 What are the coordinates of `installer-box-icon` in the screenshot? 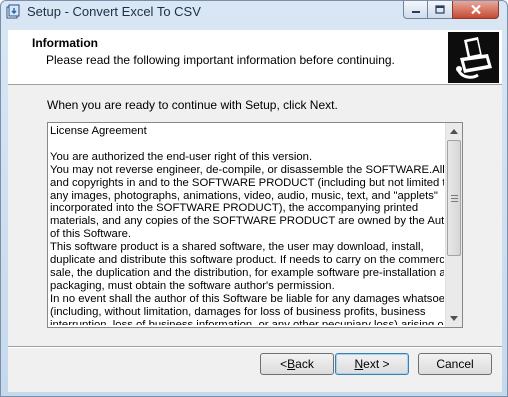 It's located at (473, 57).